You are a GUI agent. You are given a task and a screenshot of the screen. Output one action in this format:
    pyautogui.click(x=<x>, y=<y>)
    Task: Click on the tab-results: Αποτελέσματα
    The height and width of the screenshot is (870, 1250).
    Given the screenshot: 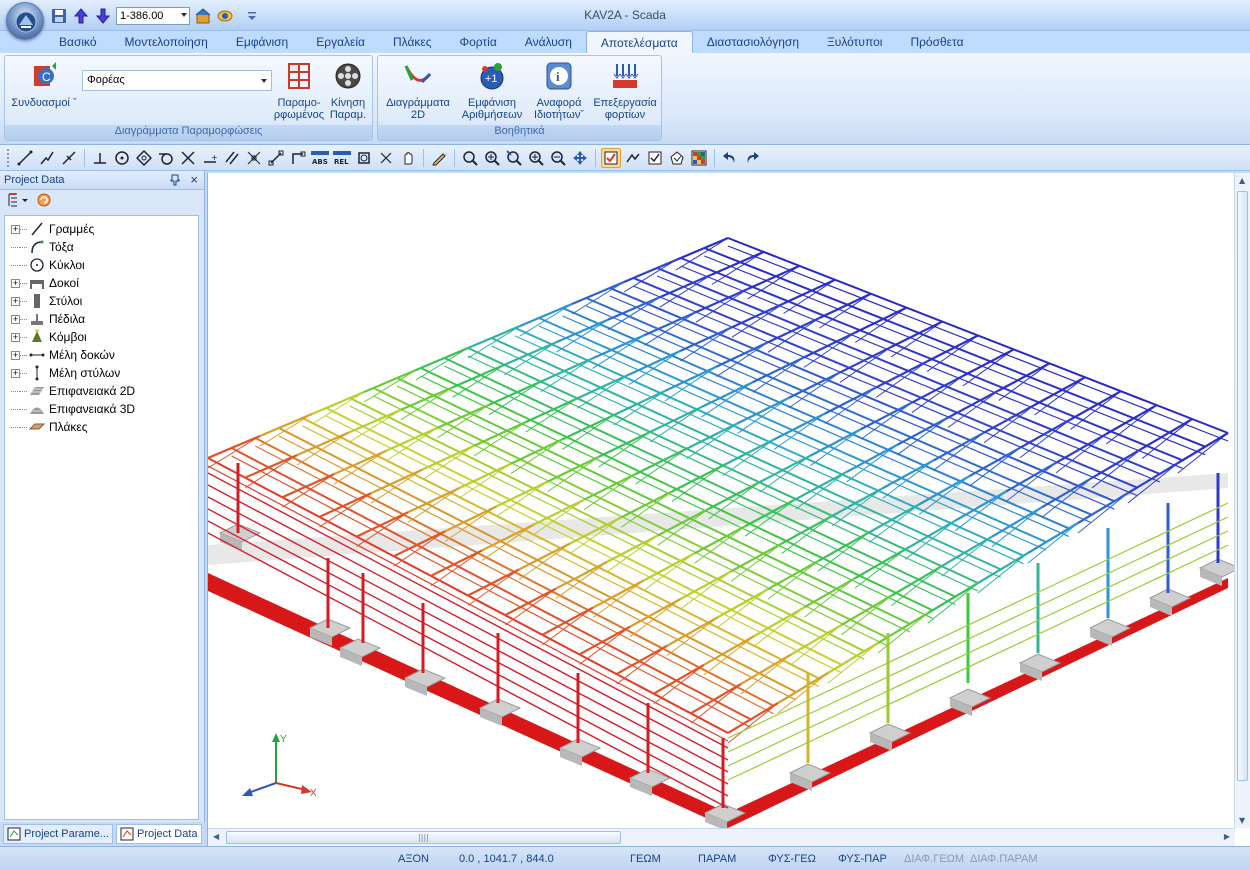 What is the action you would take?
    pyautogui.click(x=639, y=42)
    